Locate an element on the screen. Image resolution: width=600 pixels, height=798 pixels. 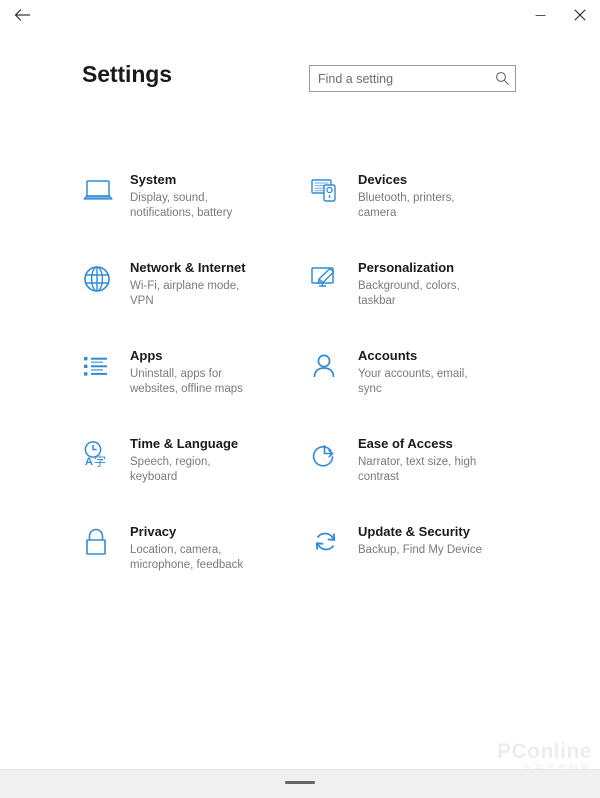
tile-description: Display, sound, notifications, battery is located at coordinates (181, 205).